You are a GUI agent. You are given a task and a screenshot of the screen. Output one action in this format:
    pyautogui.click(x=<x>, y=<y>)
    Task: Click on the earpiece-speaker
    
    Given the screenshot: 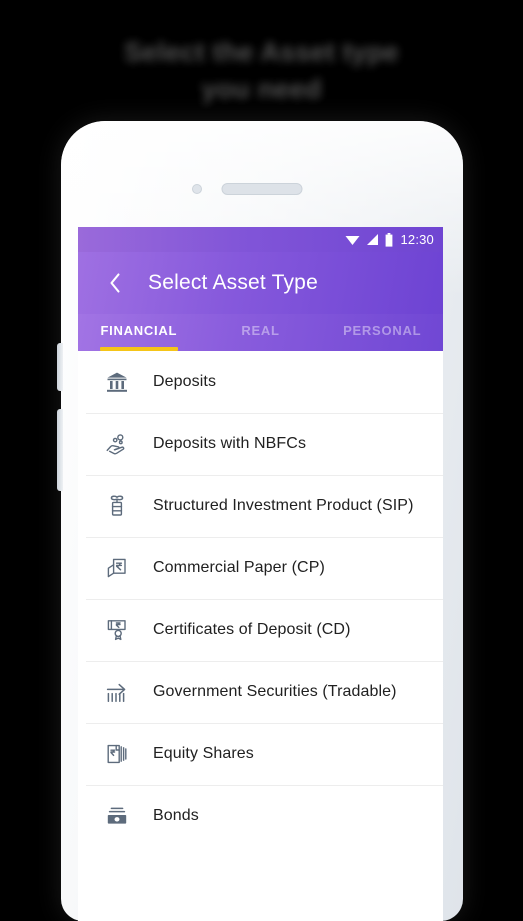 What is the action you would take?
    pyautogui.click(x=262, y=189)
    